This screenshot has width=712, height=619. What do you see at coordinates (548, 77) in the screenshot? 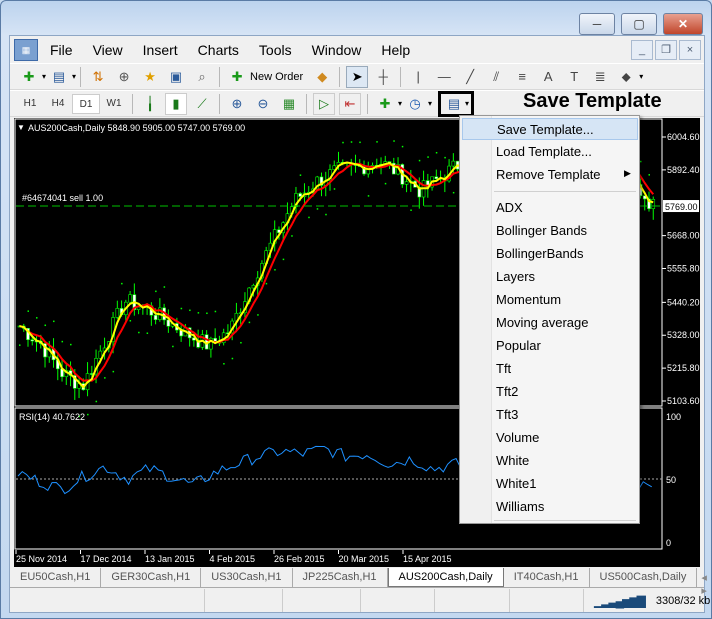
I see `text-icon: A` at bounding box center [548, 77].